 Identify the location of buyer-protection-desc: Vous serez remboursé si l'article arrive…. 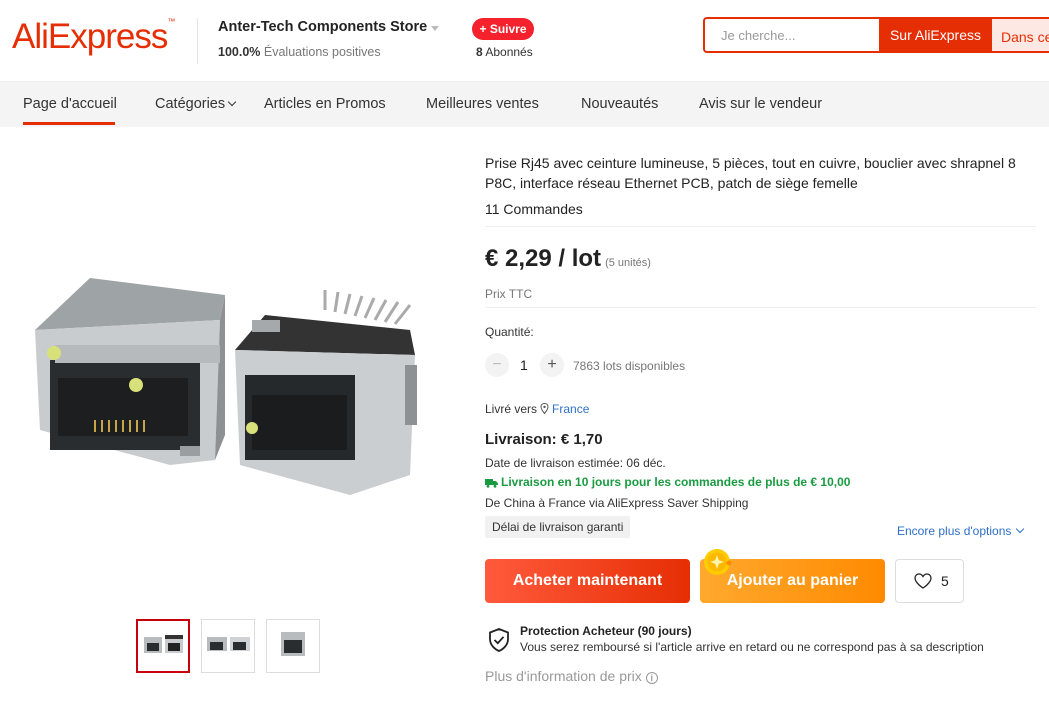
(752, 647).